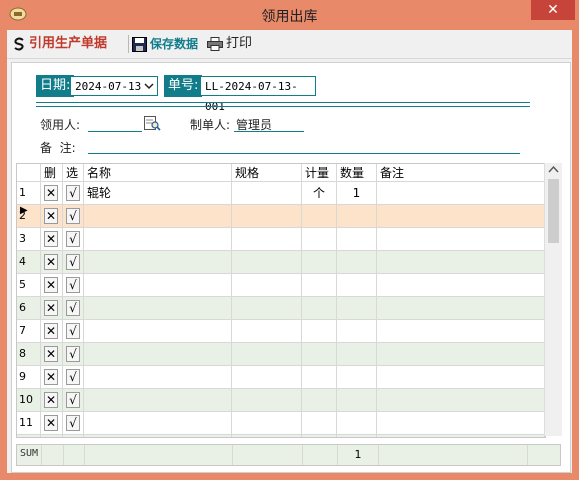 The image size is (579, 480). I want to click on grid-cell-unit: 个, so click(319, 193).